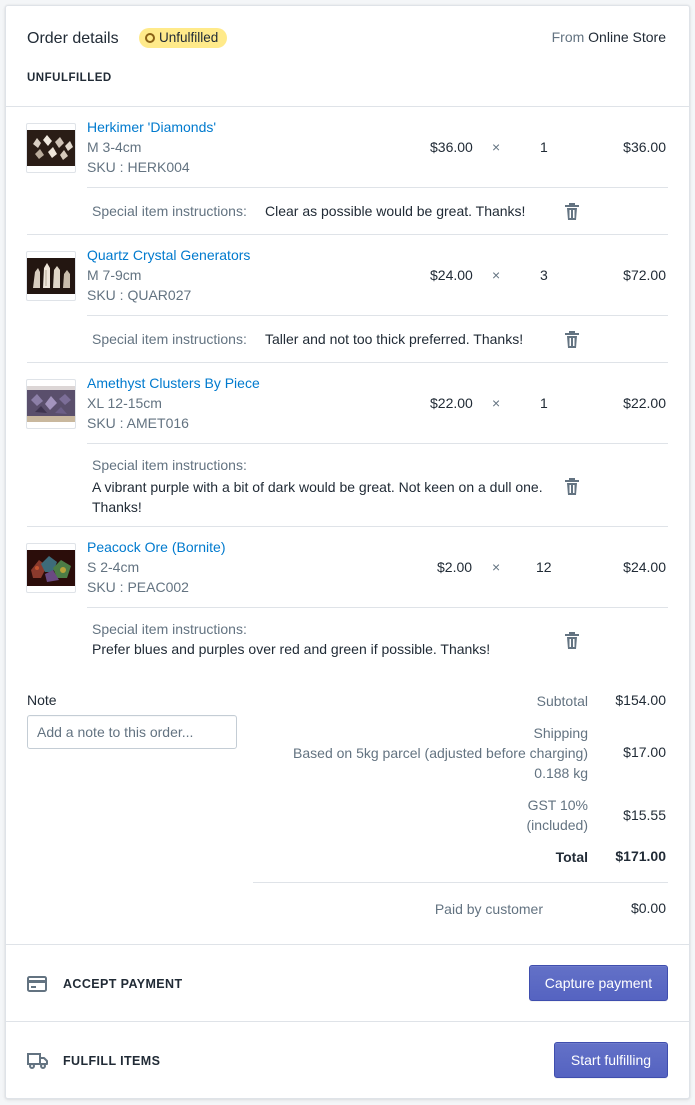 The height and width of the screenshot is (1105, 695). What do you see at coordinates (644, 567) in the screenshot?
I see `line-total: $24.00` at bounding box center [644, 567].